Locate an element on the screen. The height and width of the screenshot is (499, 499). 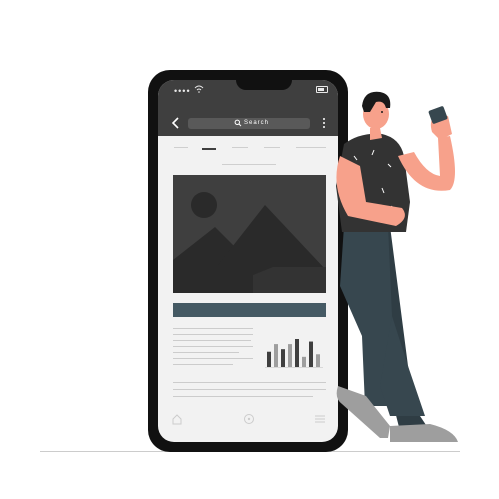
circle-icon is located at coordinates (249, 419).